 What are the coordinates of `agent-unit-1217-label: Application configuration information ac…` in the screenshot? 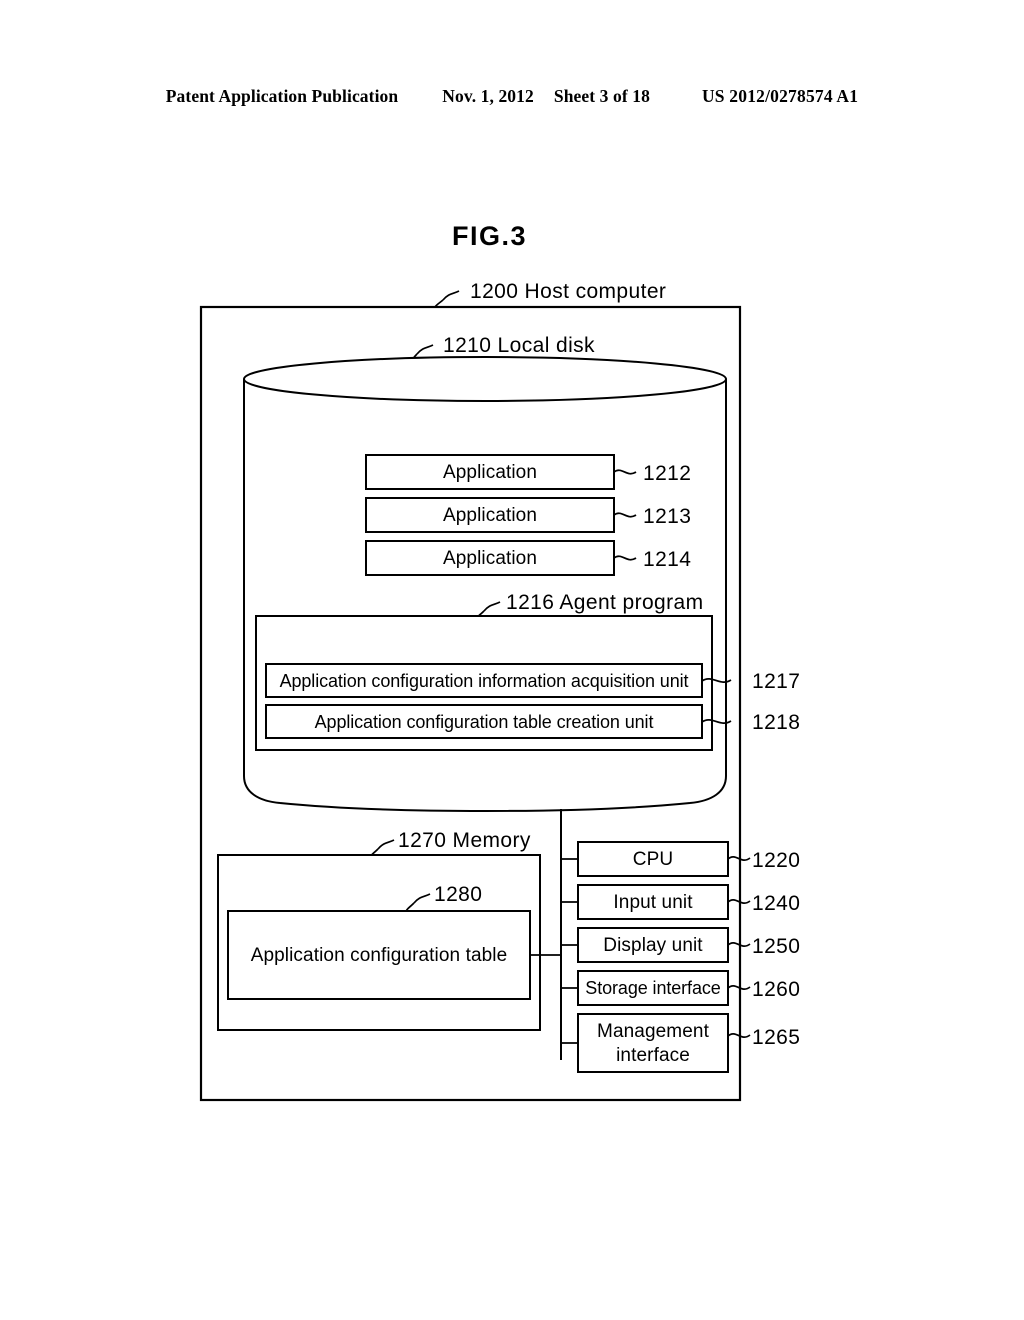 It's located at (484, 681).